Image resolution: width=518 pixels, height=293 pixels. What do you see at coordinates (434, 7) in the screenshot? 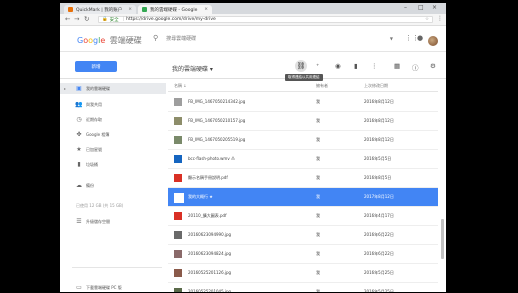
I see `close-window-icon: ×` at bounding box center [434, 7].